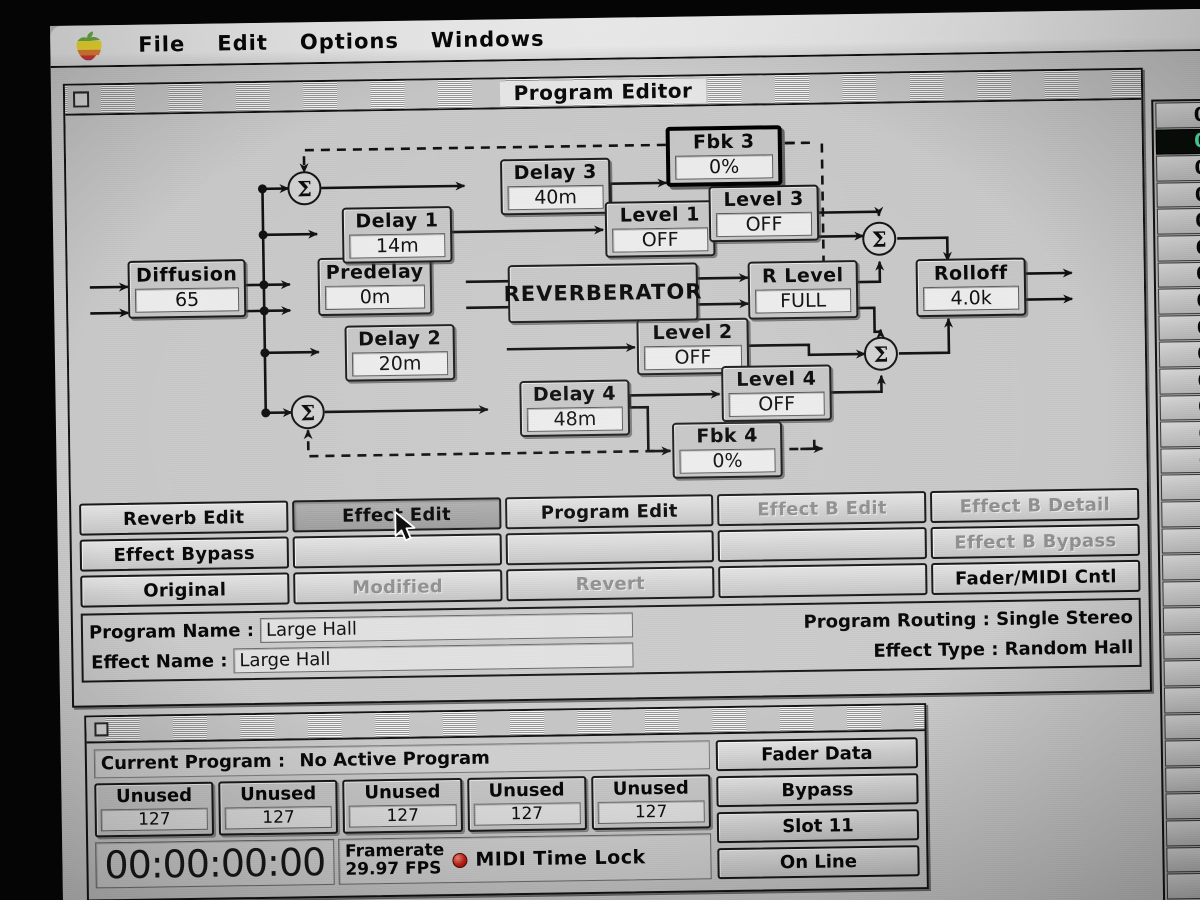 The height and width of the screenshot is (900, 1200). I want to click on node-fbk-4-value: 0%, so click(727, 460).